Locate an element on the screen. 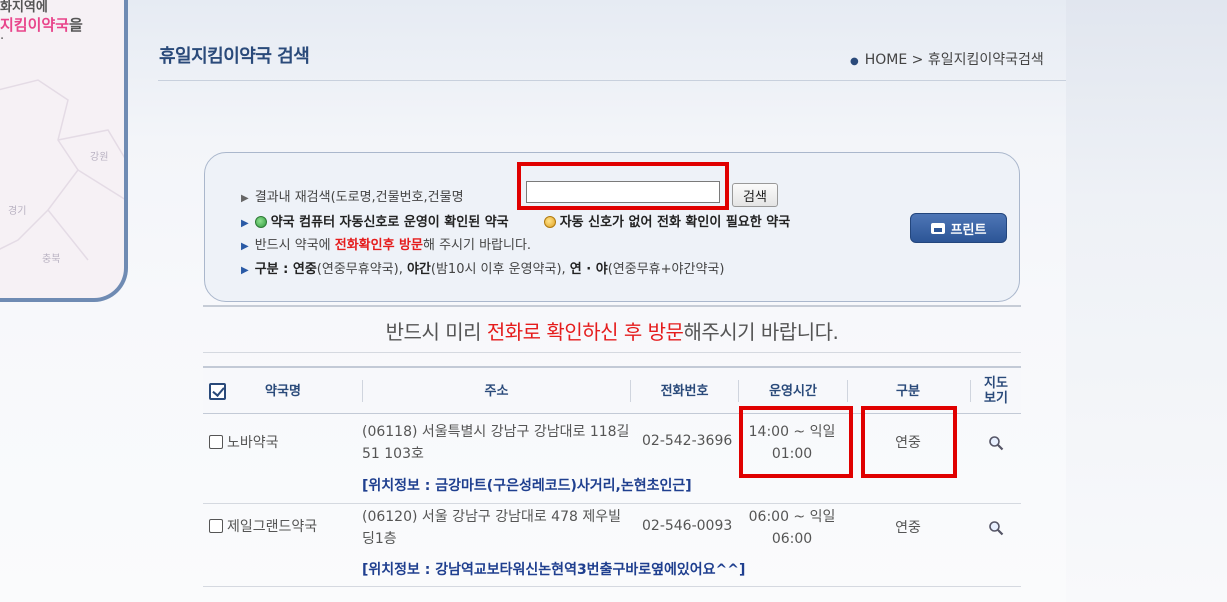 Image resolution: width=1227 pixels, height=602 pixels. pharmacy-name: 노바약국 is located at coordinates (253, 443).